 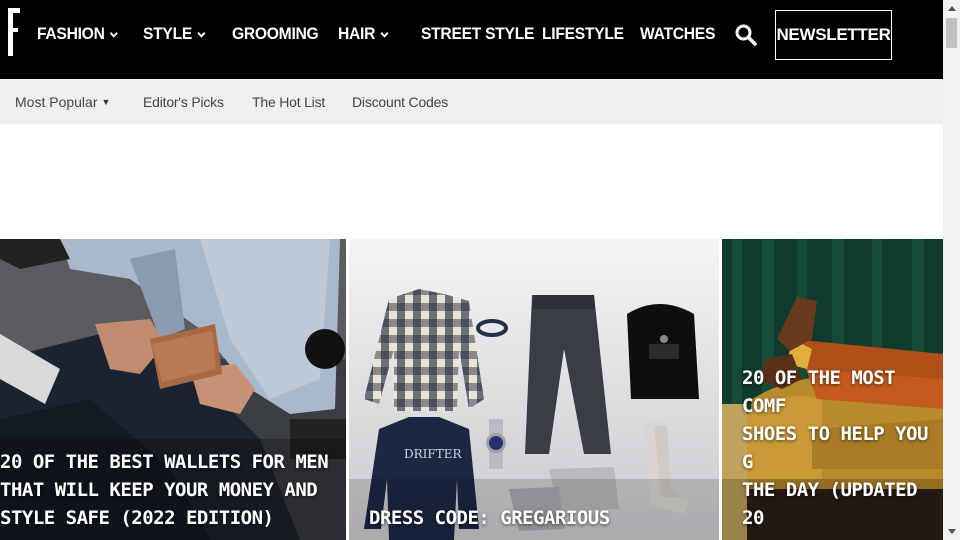 I want to click on article-title: DRESS CODE: GREGARIOUS, so click(x=489, y=518).